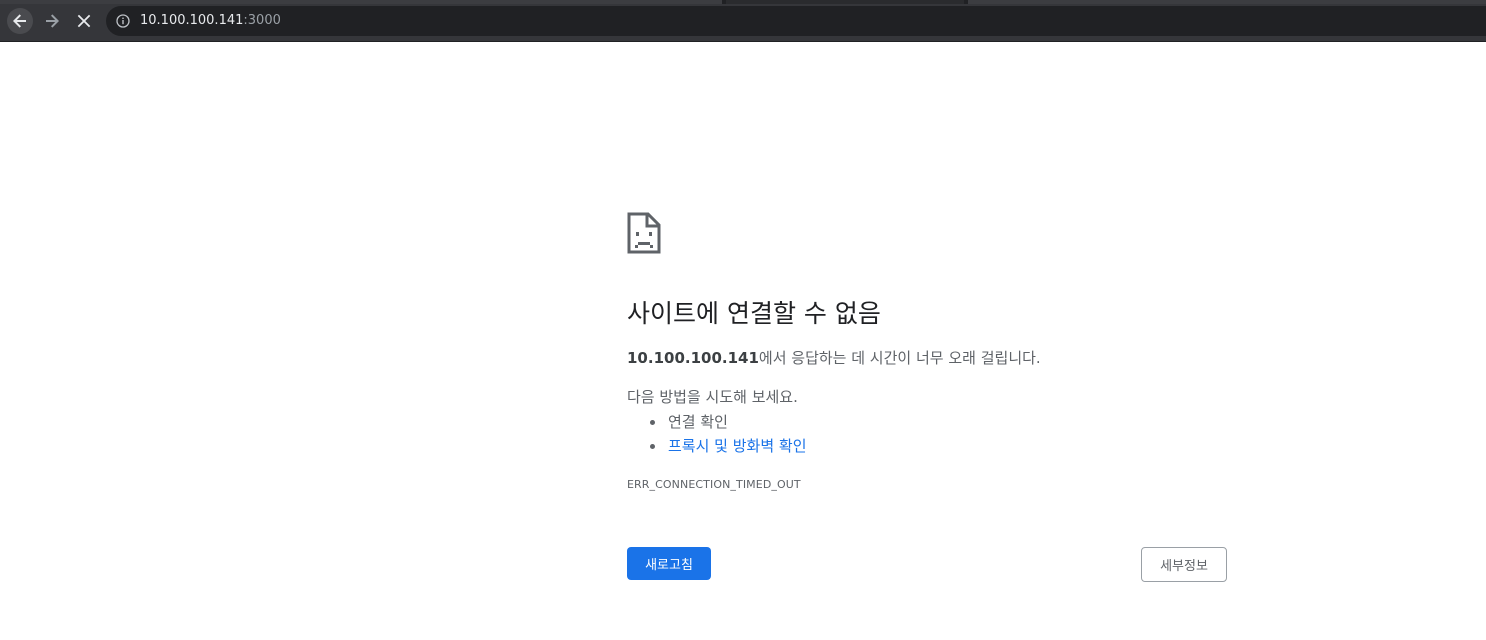 The image size is (1486, 640). What do you see at coordinates (644, 233) in the screenshot?
I see `sad-page-icon` at bounding box center [644, 233].